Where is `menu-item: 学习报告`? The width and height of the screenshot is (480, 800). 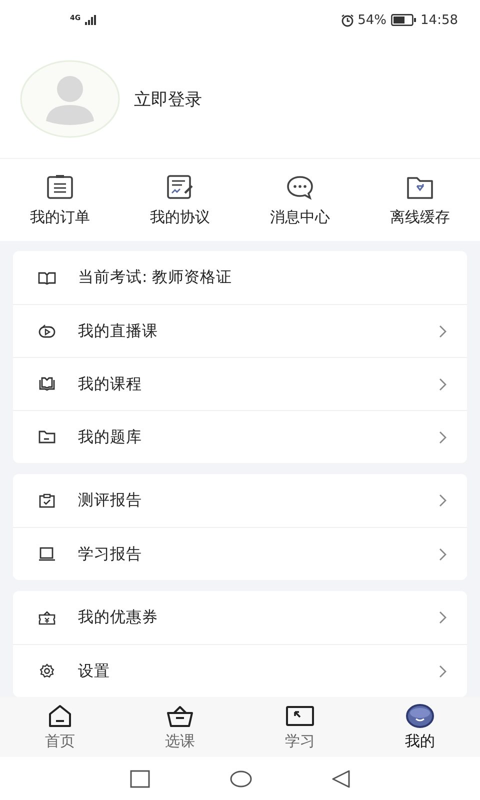
menu-item: 学习报告 is located at coordinates (240, 553).